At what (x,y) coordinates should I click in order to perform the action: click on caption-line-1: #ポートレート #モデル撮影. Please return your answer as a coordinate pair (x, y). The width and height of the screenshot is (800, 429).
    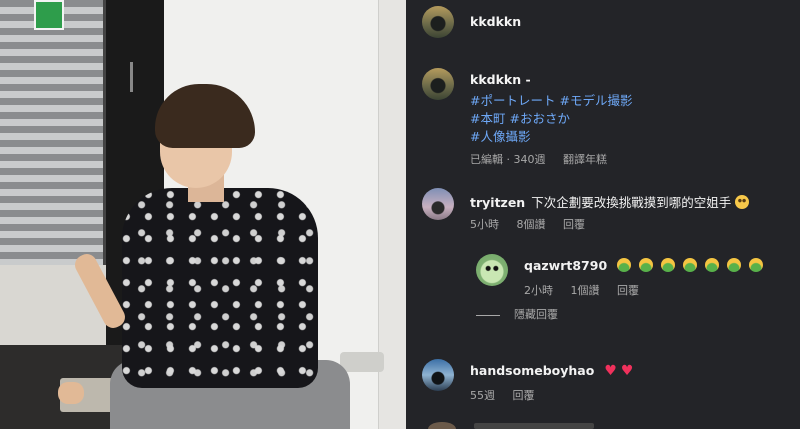
    Looking at the image, I should click on (551, 99).